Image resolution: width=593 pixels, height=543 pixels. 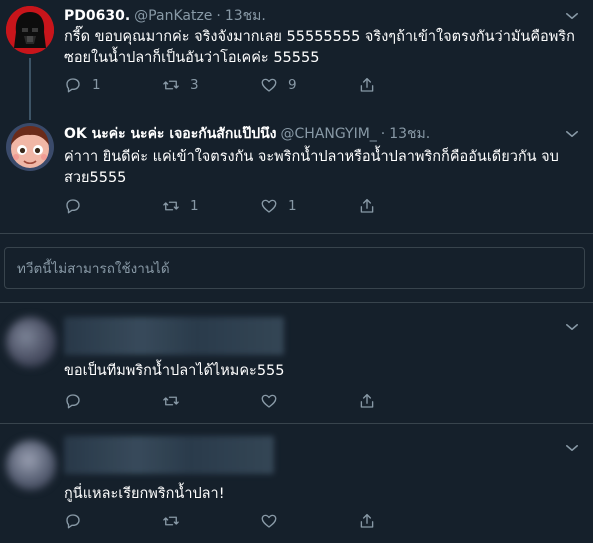 I want to click on like-count: 1, so click(x=292, y=206).